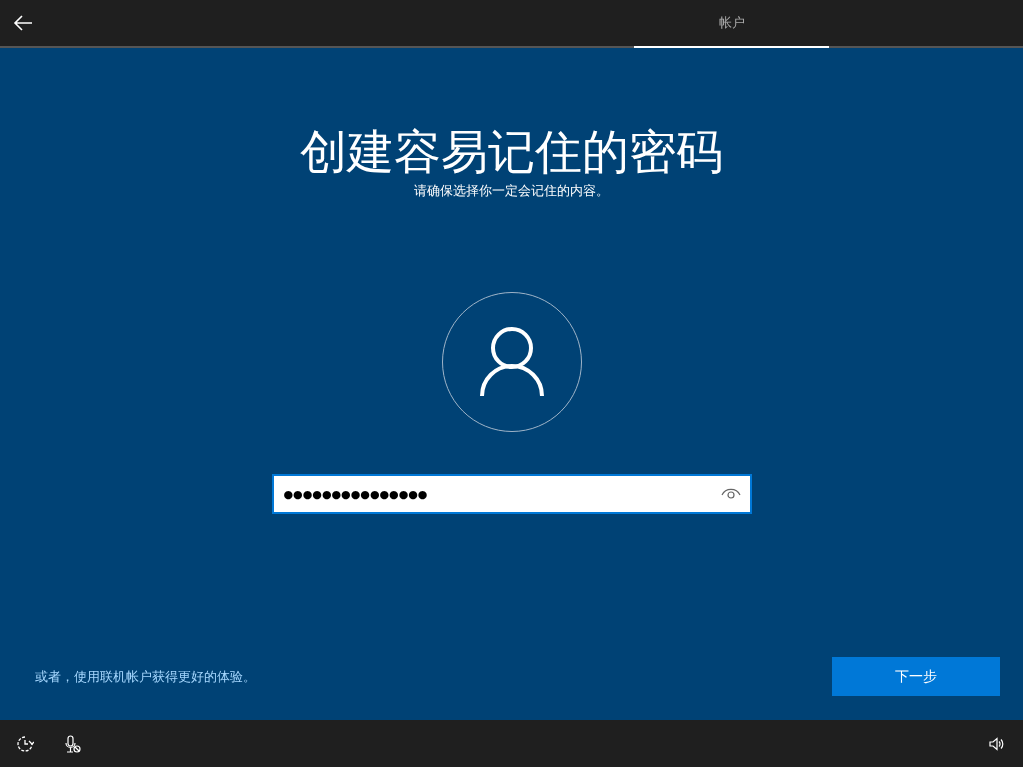 The height and width of the screenshot is (767, 1023). Describe the element at coordinates (730, 493) in the screenshot. I see `eye-icon` at that location.